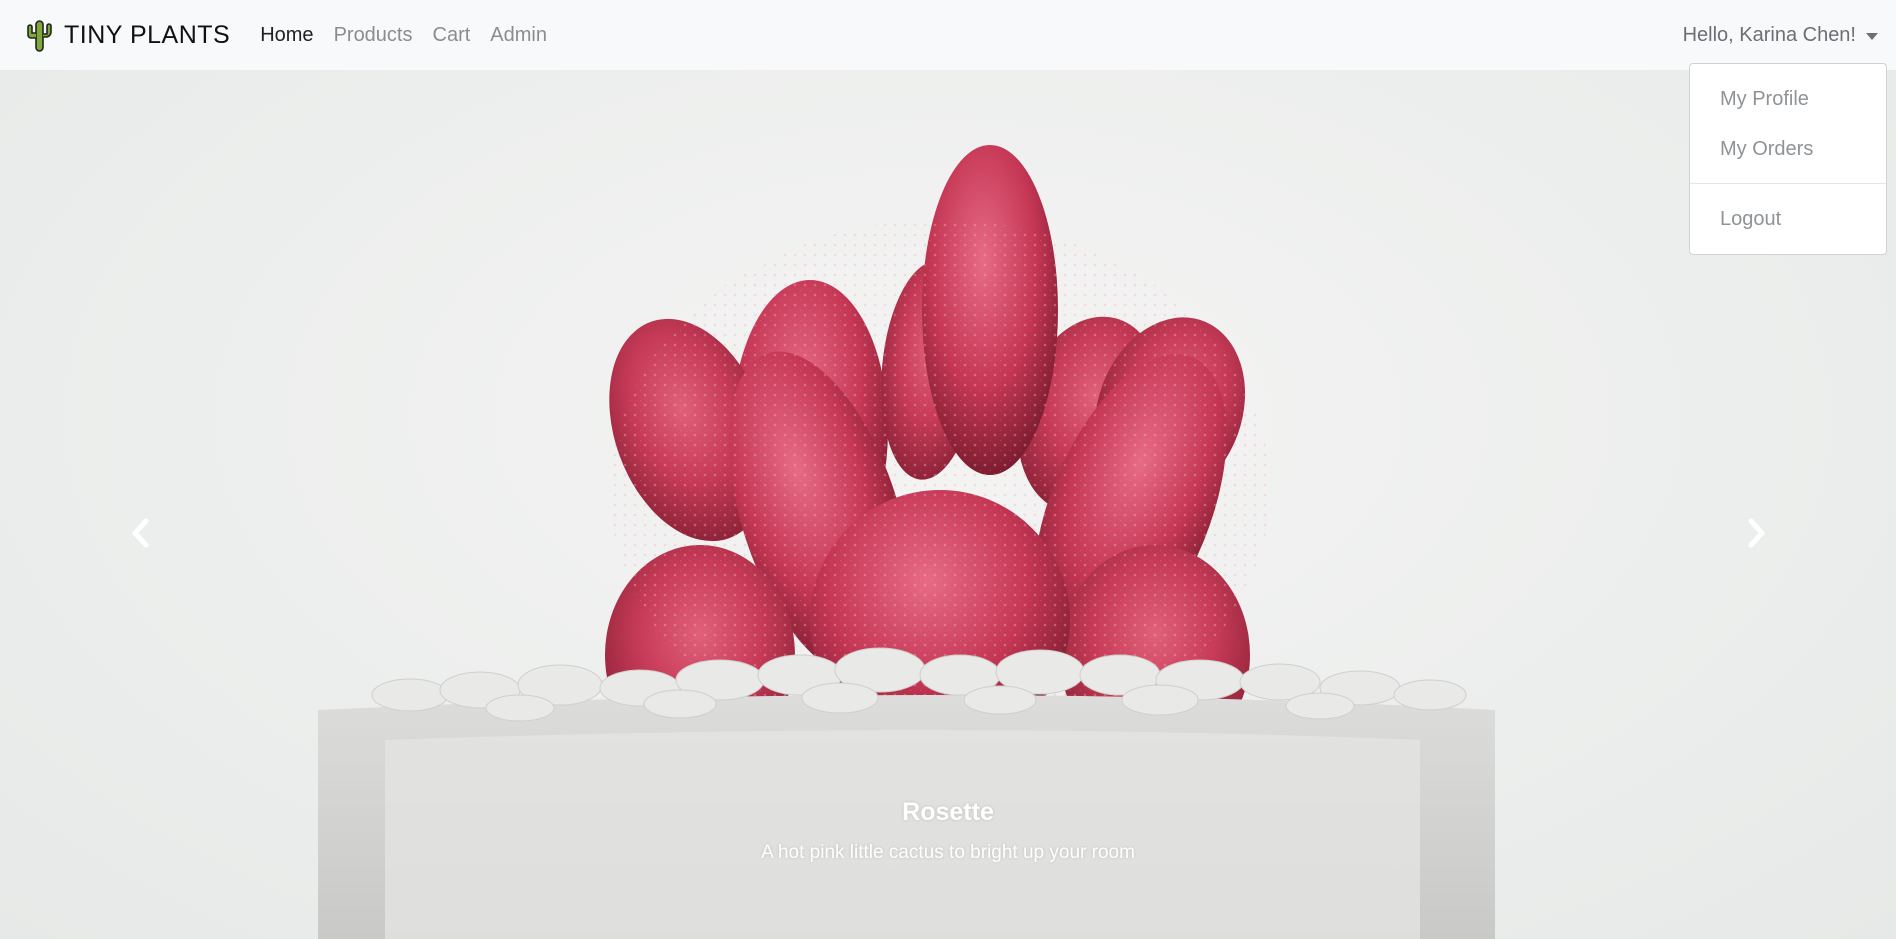 This screenshot has height=939, width=1896. Describe the element at coordinates (1769, 34) in the screenshot. I see `user-greeting: Hello, Karina Chen!` at that location.